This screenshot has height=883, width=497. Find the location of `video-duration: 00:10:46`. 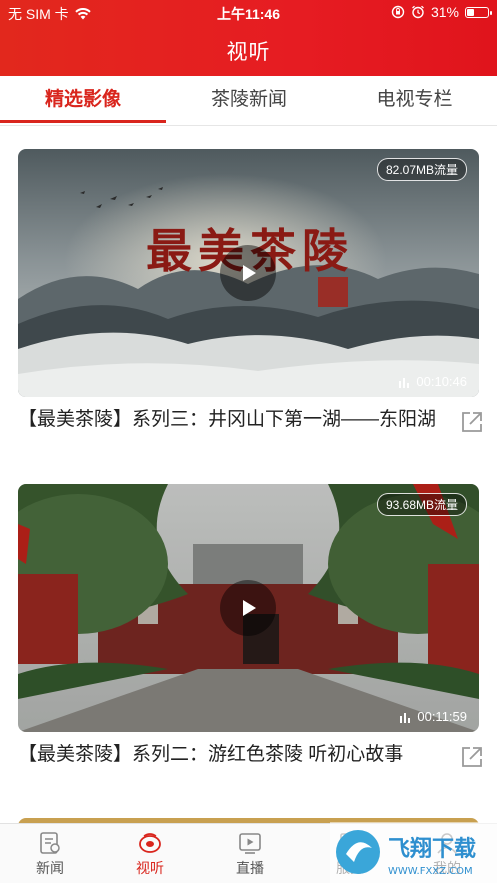

video-duration: 00:10:46 is located at coordinates (432, 381).